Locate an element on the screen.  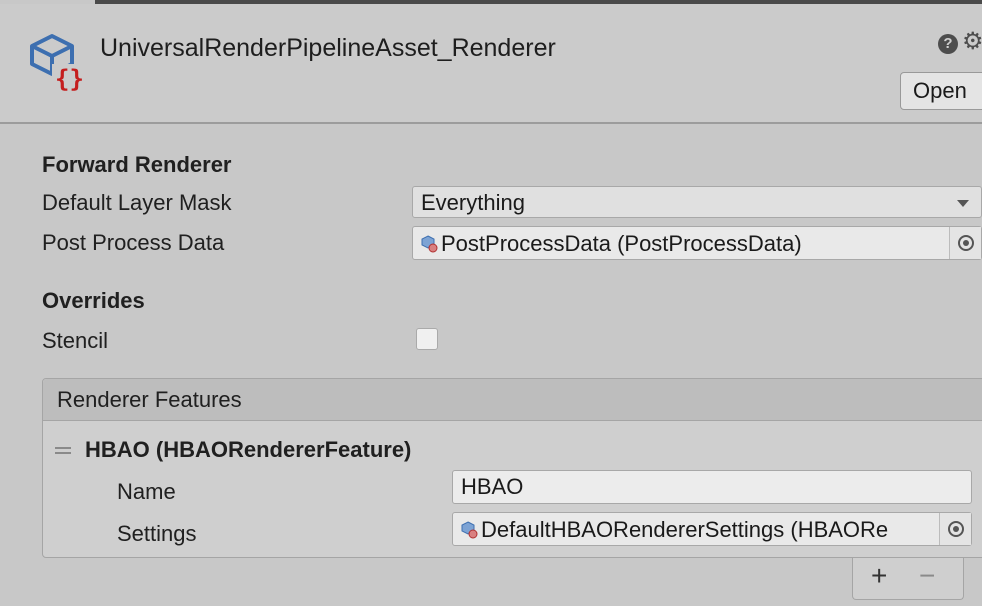
feature-title: HBAO (HBAORendererFeature) is located at coordinates (248, 450).